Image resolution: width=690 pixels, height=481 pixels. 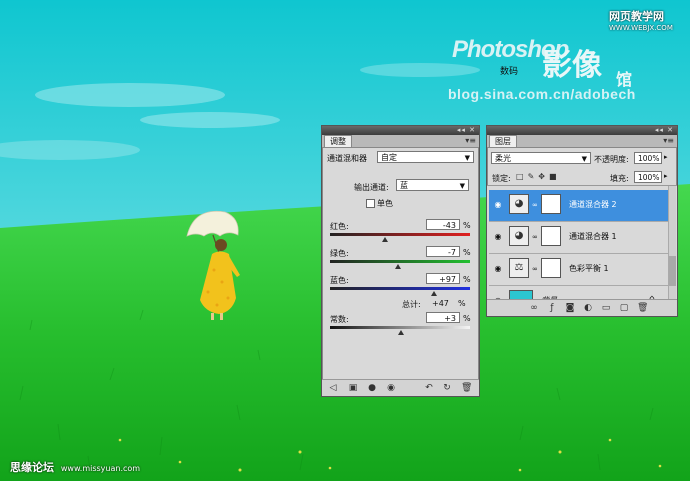 I want to click on adjustments-bottom-toolbar: ◁ ▣ ● ◉ ↶ ↻ 🗑, so click(x=400, y=387).